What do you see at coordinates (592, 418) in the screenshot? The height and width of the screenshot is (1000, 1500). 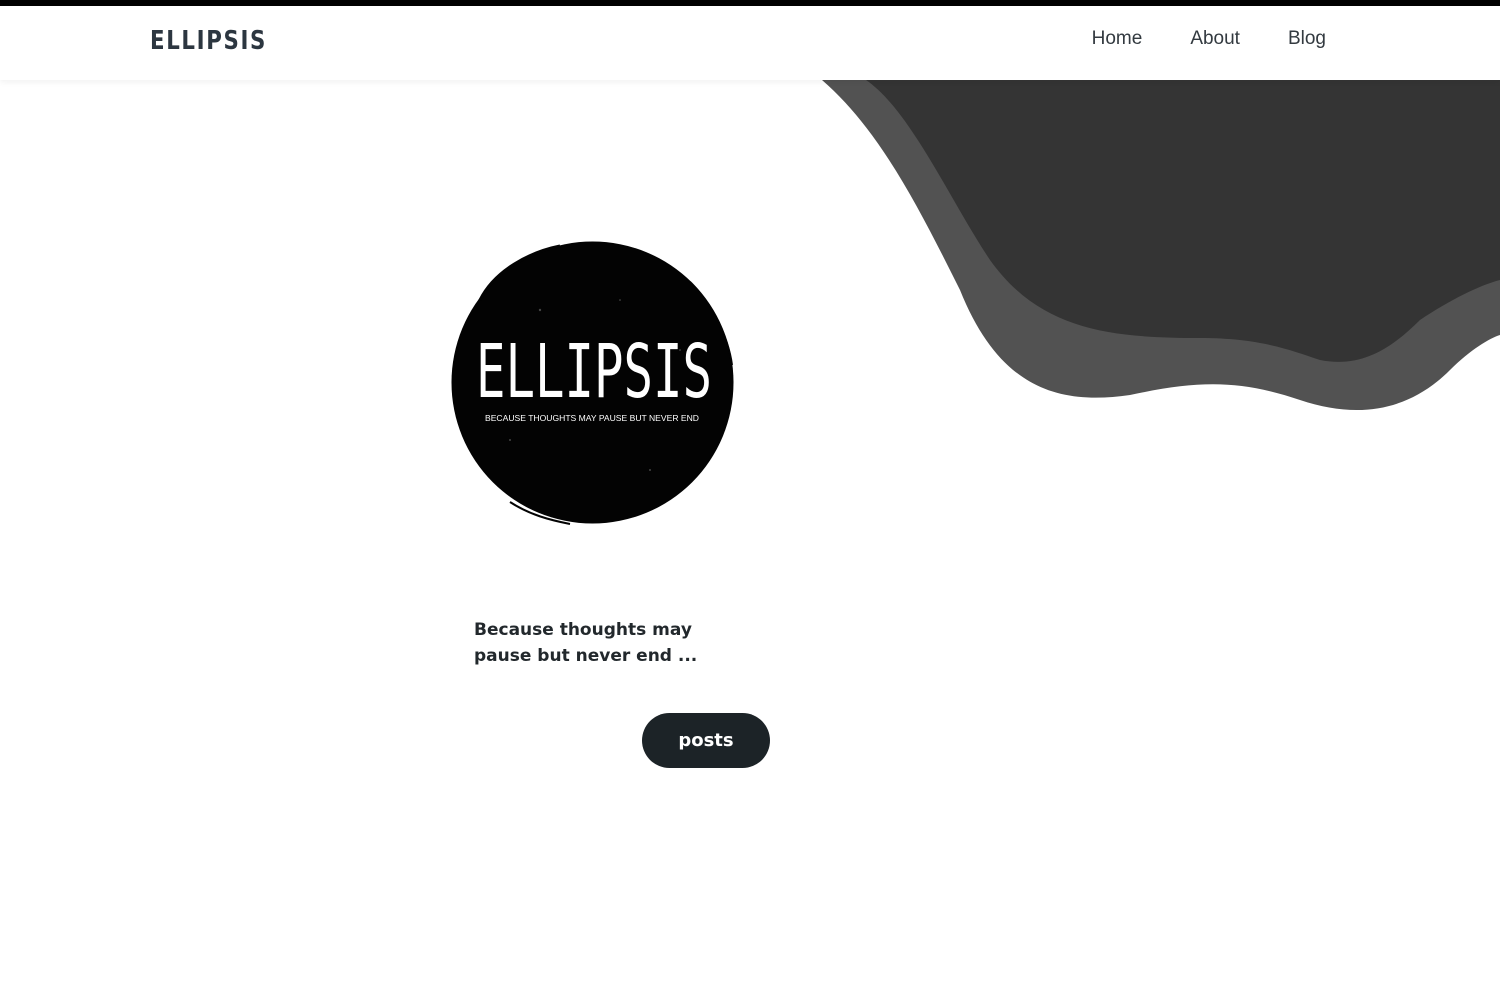 I see `logo-subtitle: BECAUSE THOUGHTS MAY PAUSE BUT NEVER END` at bounding box center [592, 418].